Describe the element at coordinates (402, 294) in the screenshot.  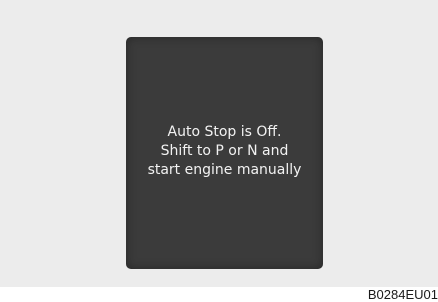
I see `figure-code: B0284EU01` at that location.